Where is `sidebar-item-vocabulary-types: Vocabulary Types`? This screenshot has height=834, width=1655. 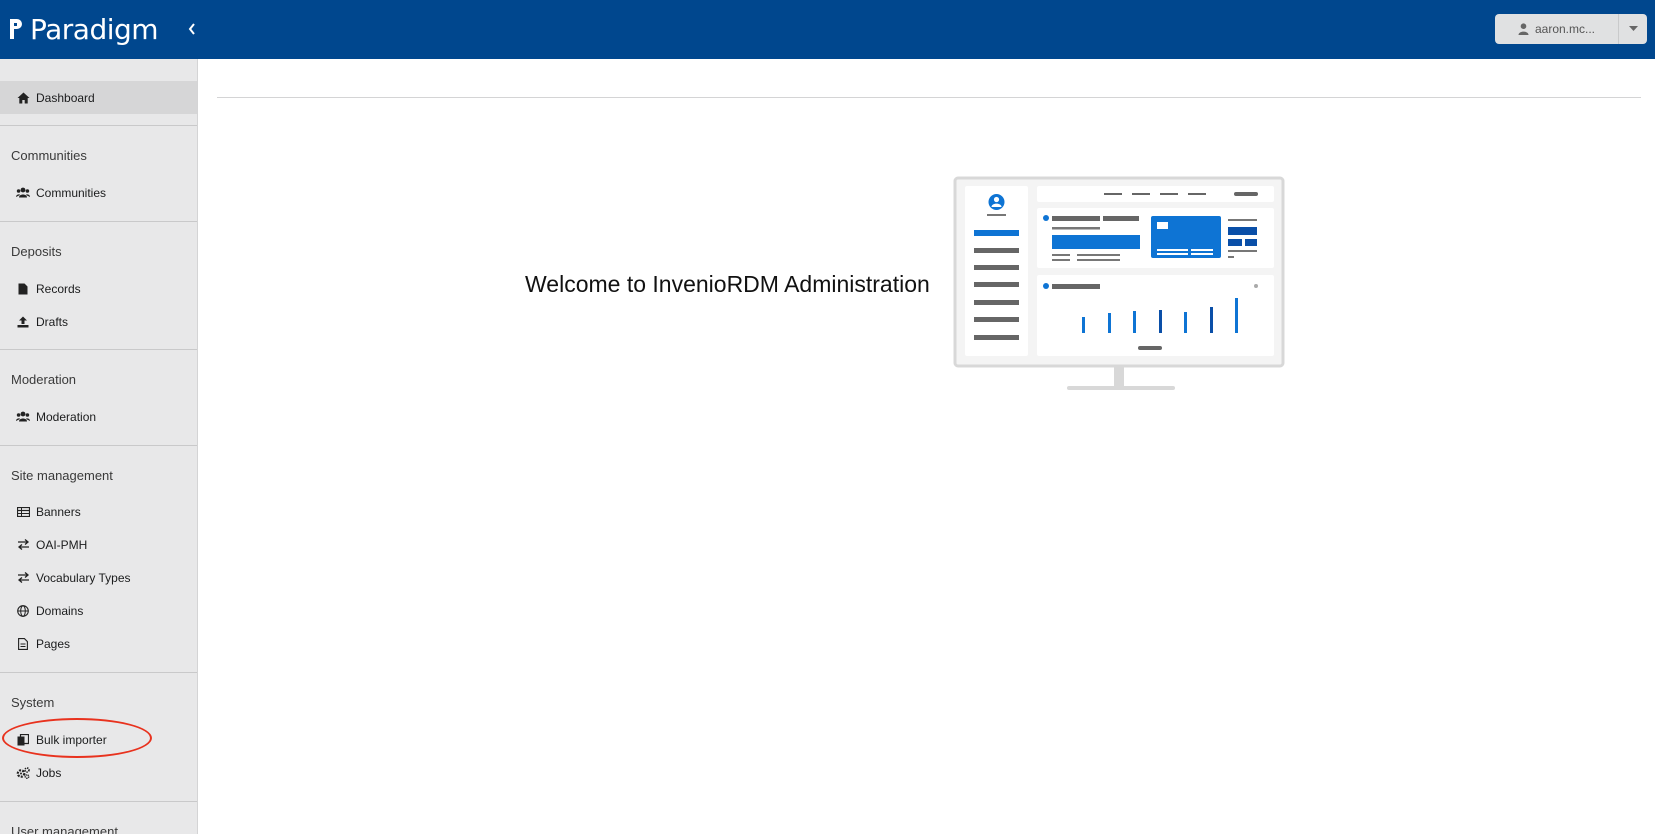
sidebar-item-vocabulary-types: Vocabulary Types is located at coordinates (98, 577).